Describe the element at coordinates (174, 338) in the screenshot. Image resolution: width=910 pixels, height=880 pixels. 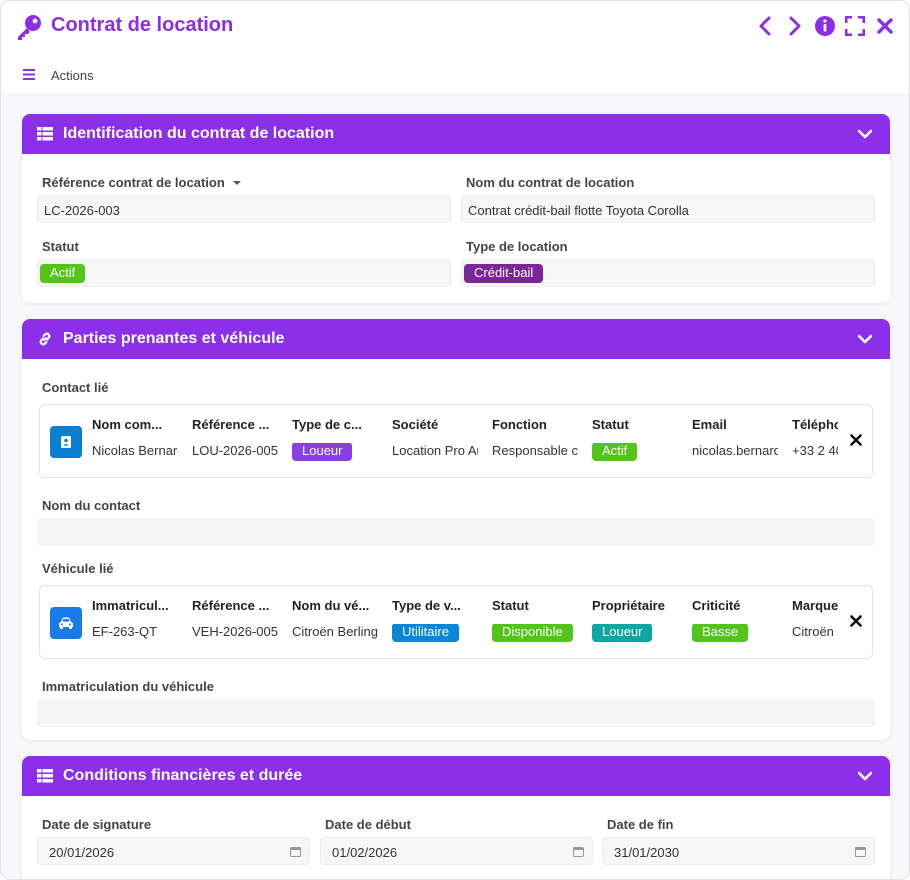
I see `parties-title: Parties prenantes et véhicule` at that location.